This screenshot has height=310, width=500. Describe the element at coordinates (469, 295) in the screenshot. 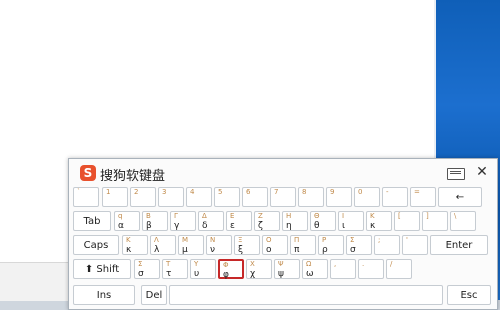

I see `key-esc: Esc` at that location.